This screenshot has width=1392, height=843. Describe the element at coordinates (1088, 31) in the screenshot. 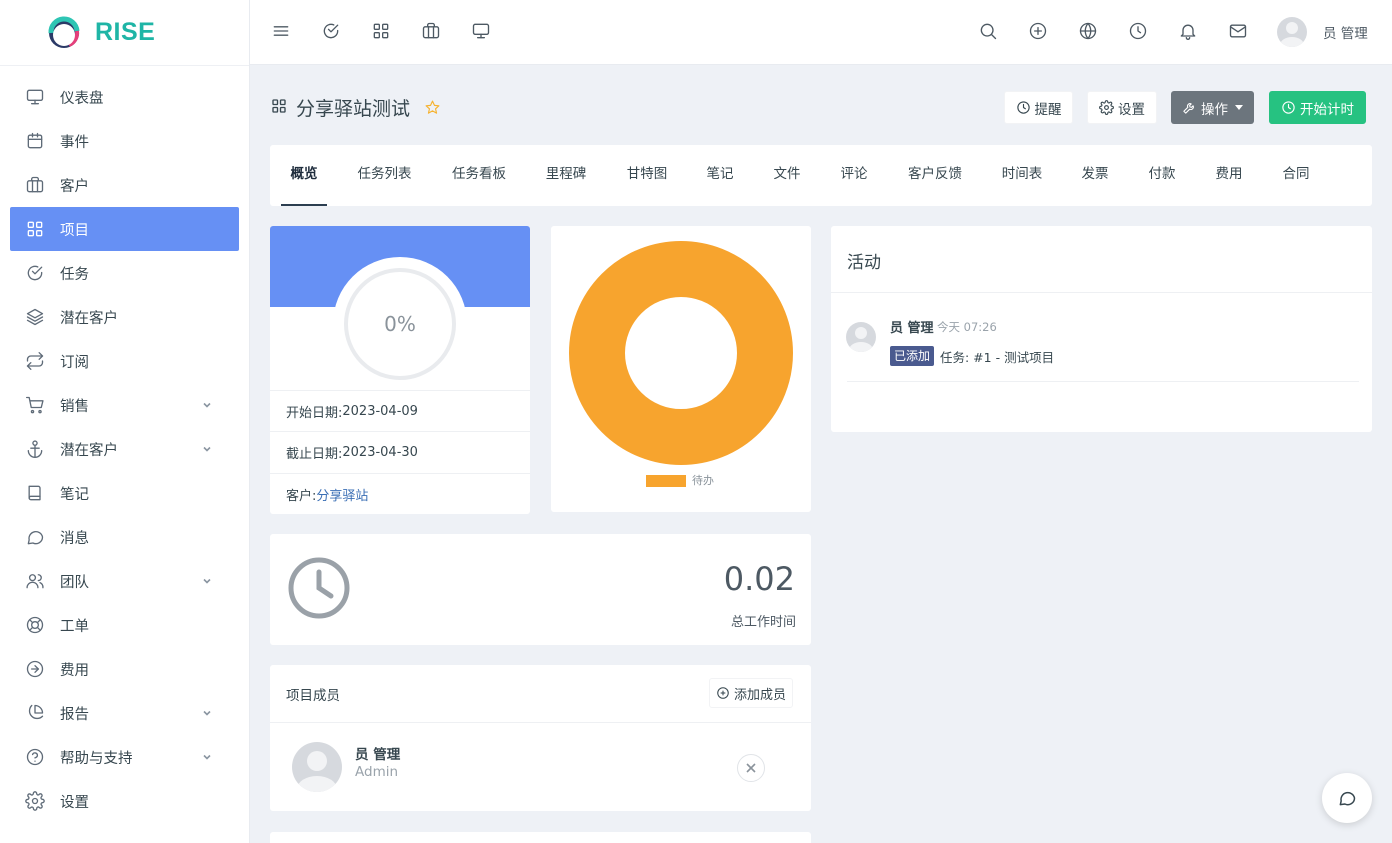

I see `globe-icon` at that location.